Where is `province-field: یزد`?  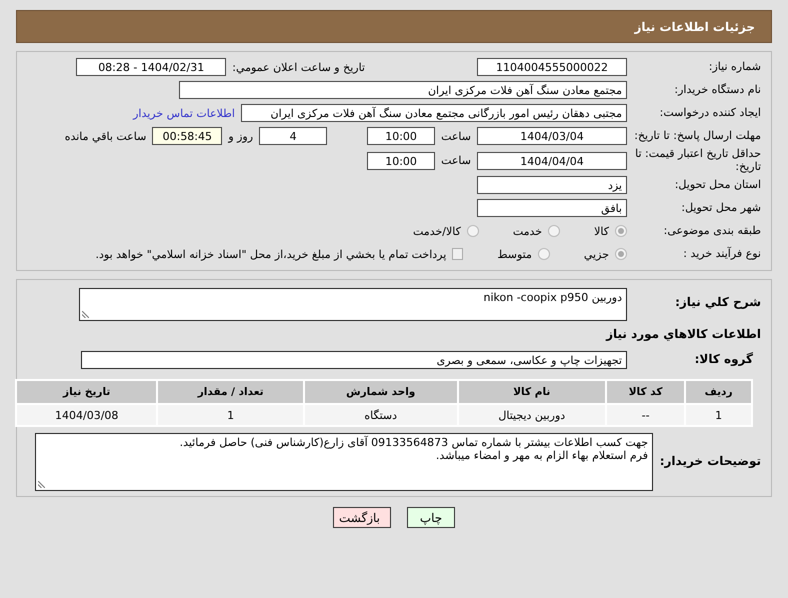
province-field: یزد is located at coordinates (552, 185).